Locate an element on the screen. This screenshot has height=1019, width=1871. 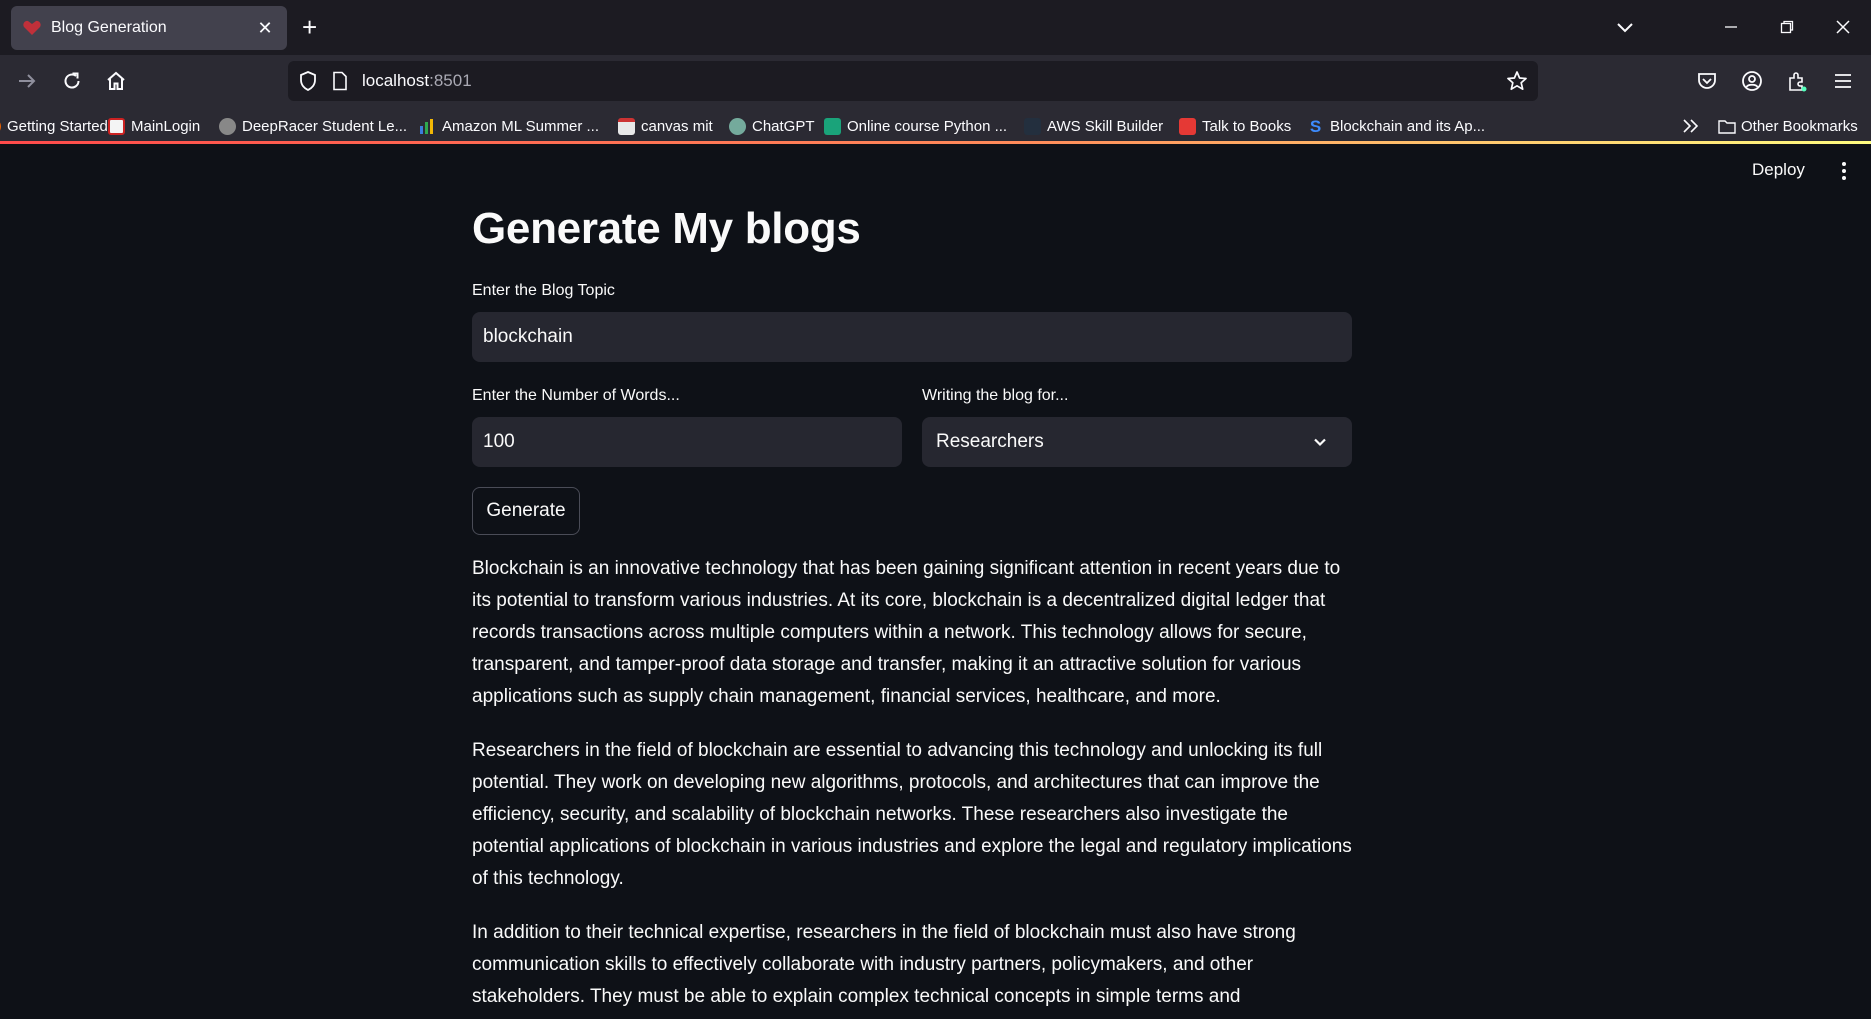
navigation-toolbar: localhost:8501 is located at coordinates (935, 81).